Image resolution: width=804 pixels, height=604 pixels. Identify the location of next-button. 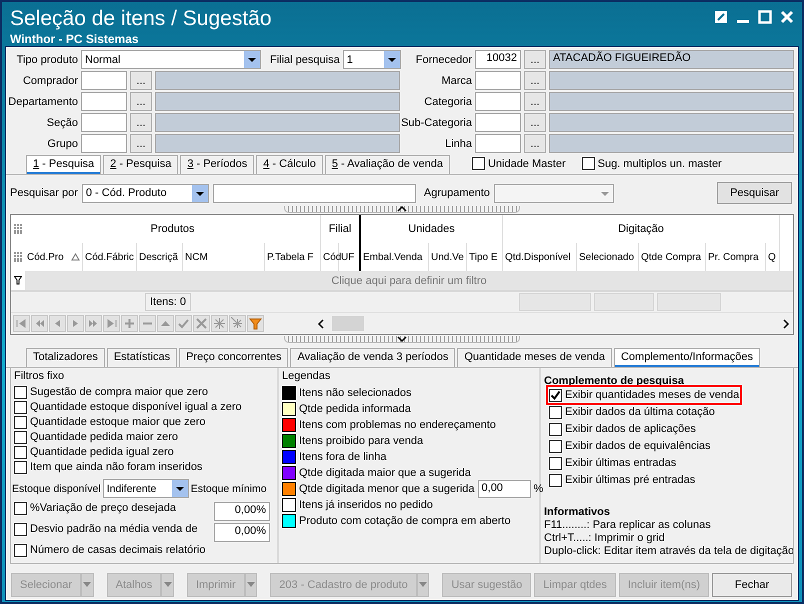
(75, 323).